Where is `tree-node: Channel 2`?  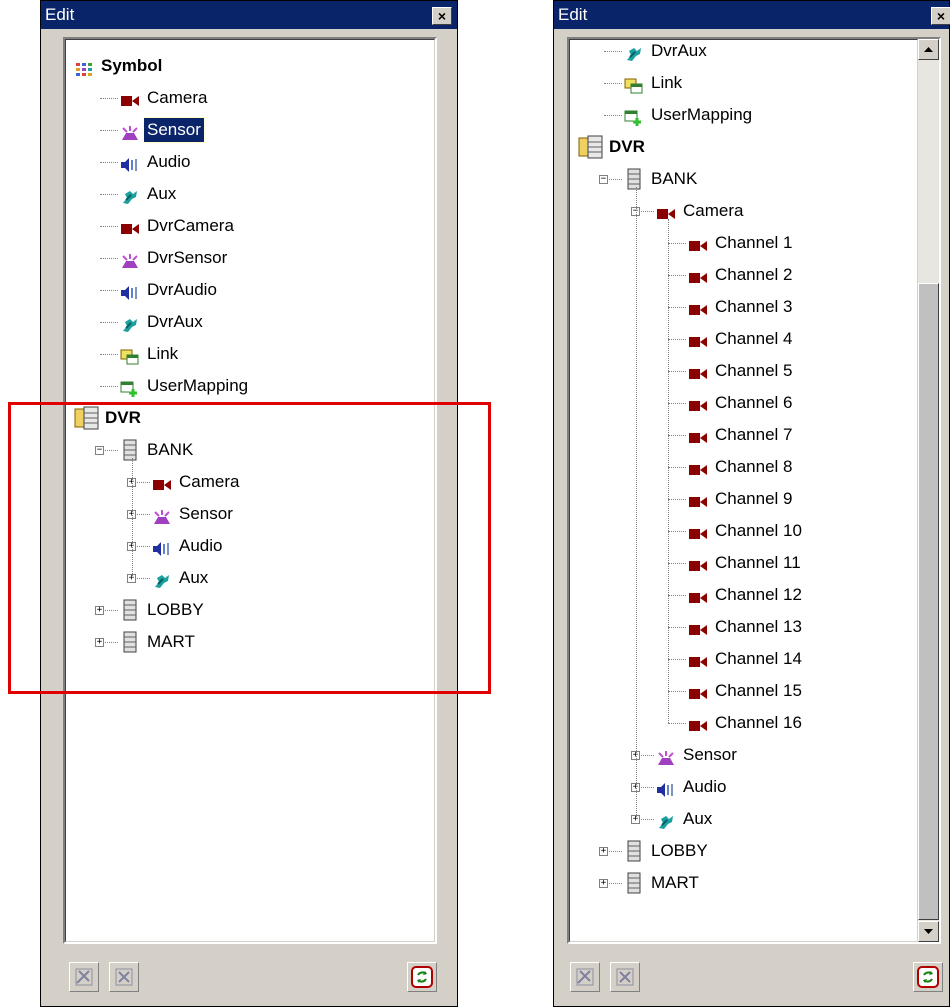 tree-node: Channel 2 is located at coordinates (743, 275).